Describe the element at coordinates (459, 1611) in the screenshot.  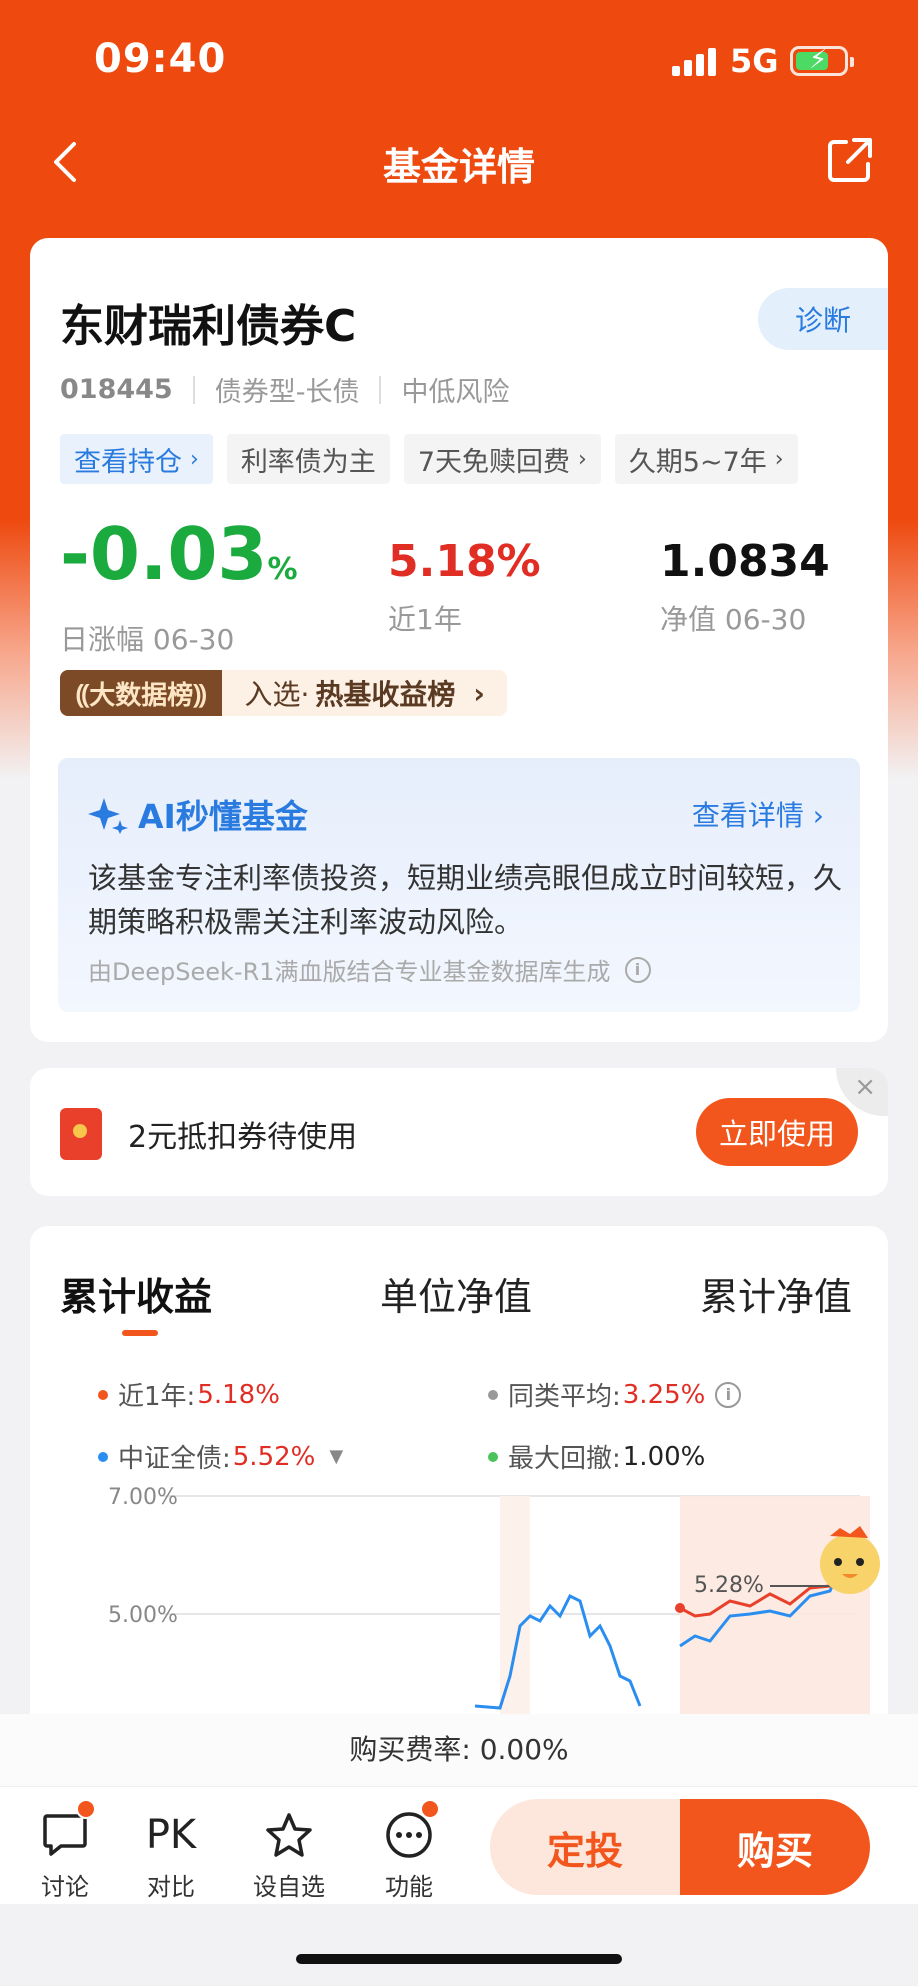
I see `return-chart: 7.00% 5.00% 5.28%` at that location.